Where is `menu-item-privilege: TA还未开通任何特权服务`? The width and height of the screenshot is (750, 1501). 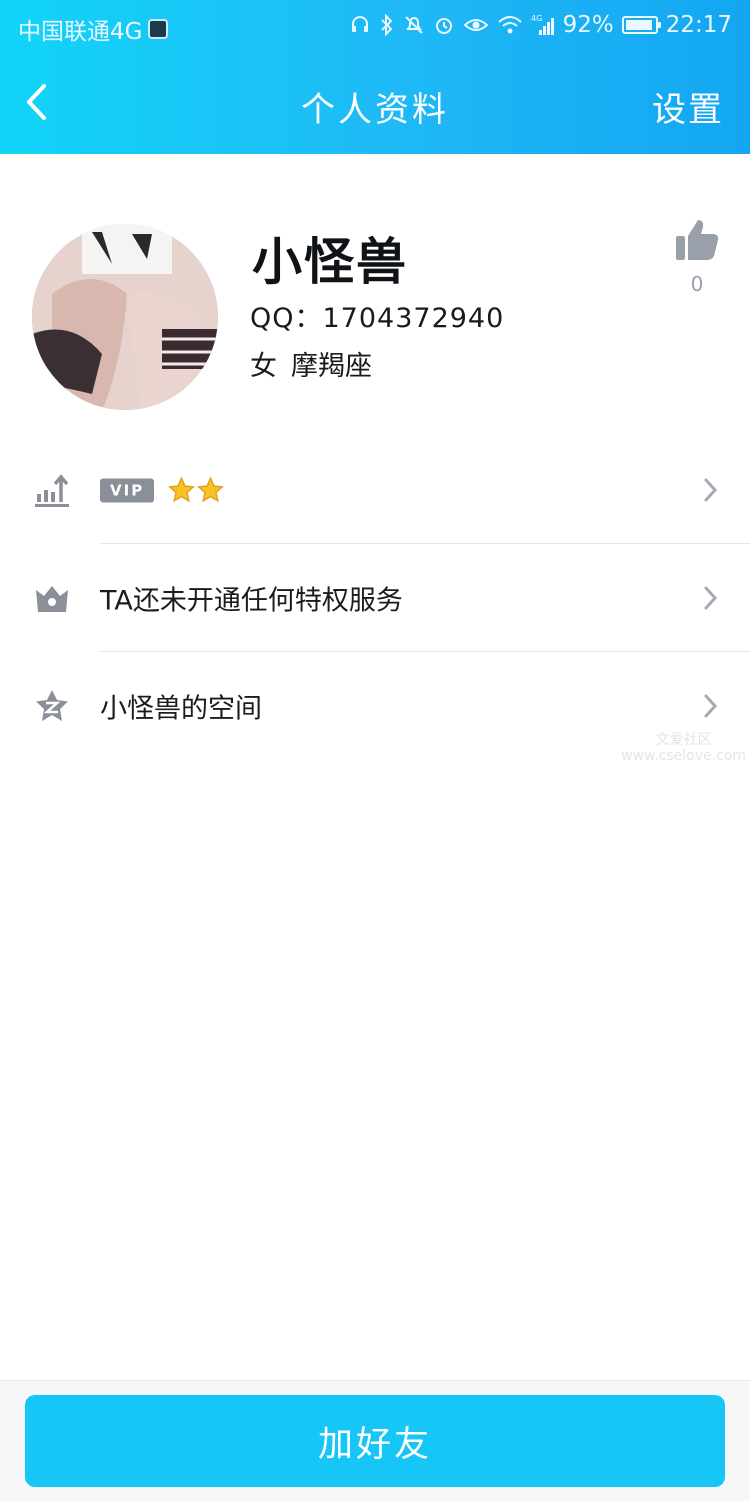
menu-item-privilege: TA还未开通任何特权服务 is located at coordinates (375, 598).